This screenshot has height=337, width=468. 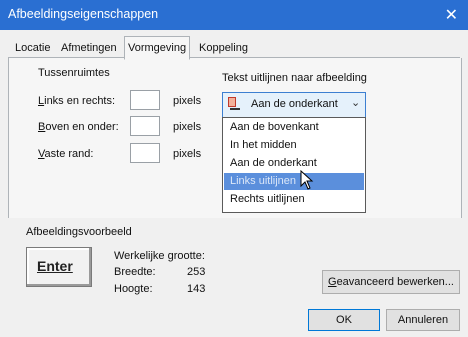 I want to click on align-option-right: Rechts uitlijnen, so click(x=294, y=199).